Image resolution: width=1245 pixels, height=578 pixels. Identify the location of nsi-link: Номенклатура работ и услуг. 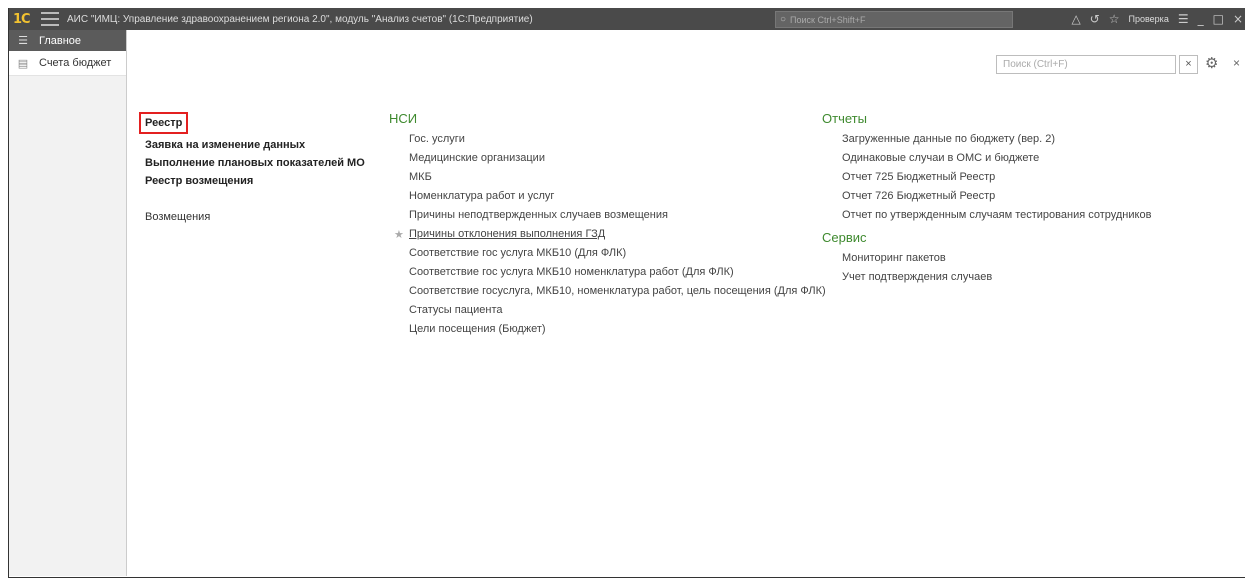
(607, 196).